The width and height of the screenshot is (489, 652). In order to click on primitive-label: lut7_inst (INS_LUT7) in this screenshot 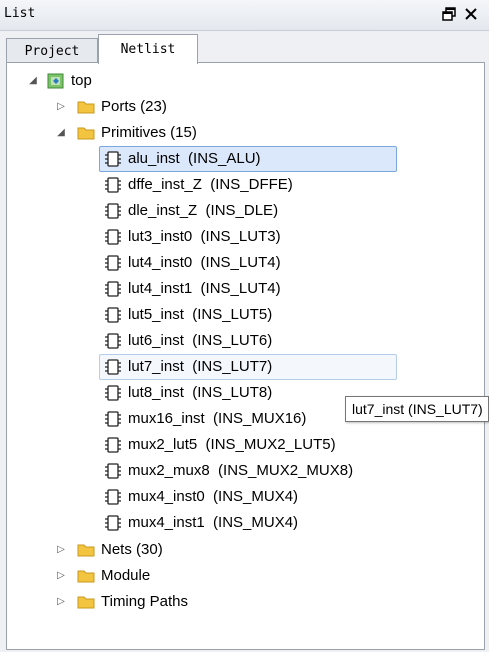, I will do `click(200, 366)`.